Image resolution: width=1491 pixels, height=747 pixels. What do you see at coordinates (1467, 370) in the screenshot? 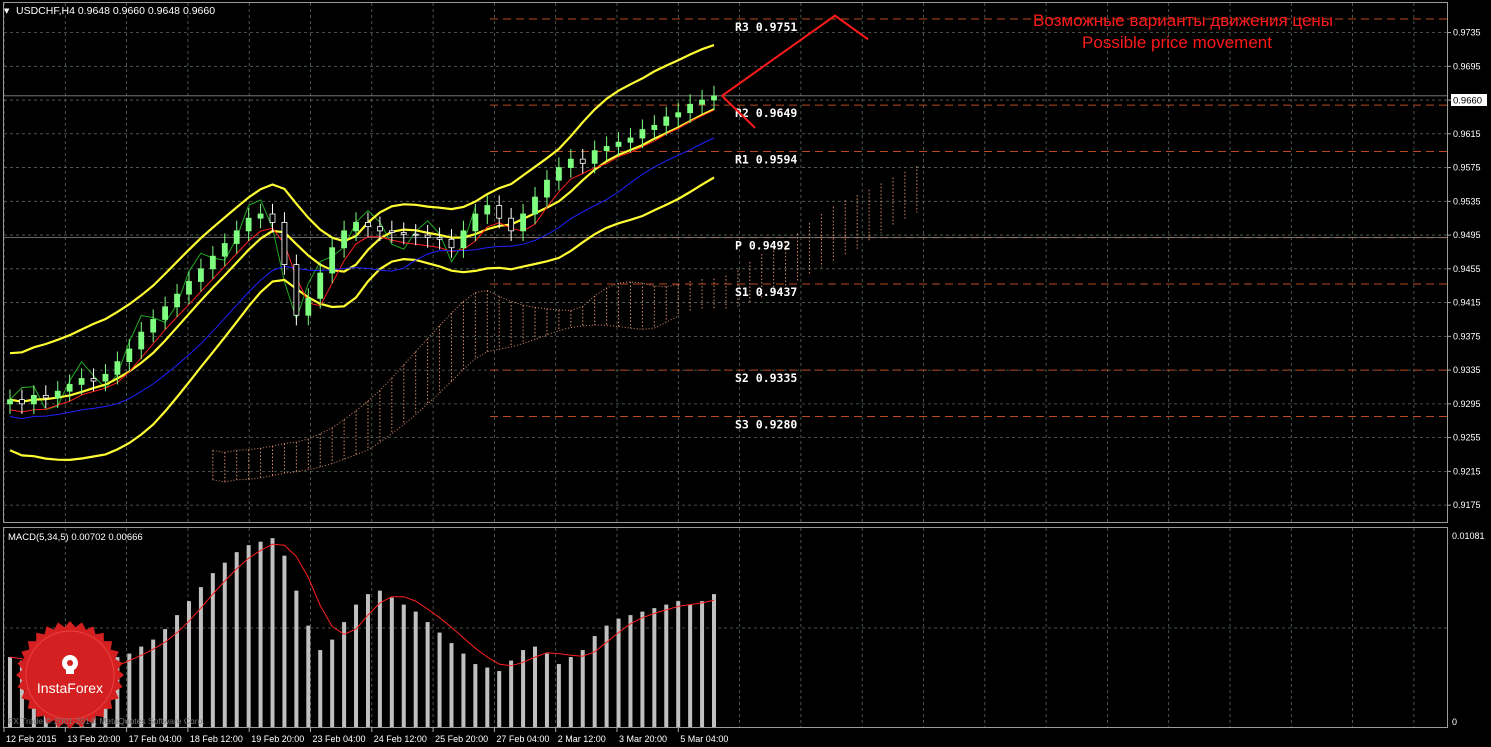
I see `y-tick-label: 0.9335` at bounding box center [1467, 370].